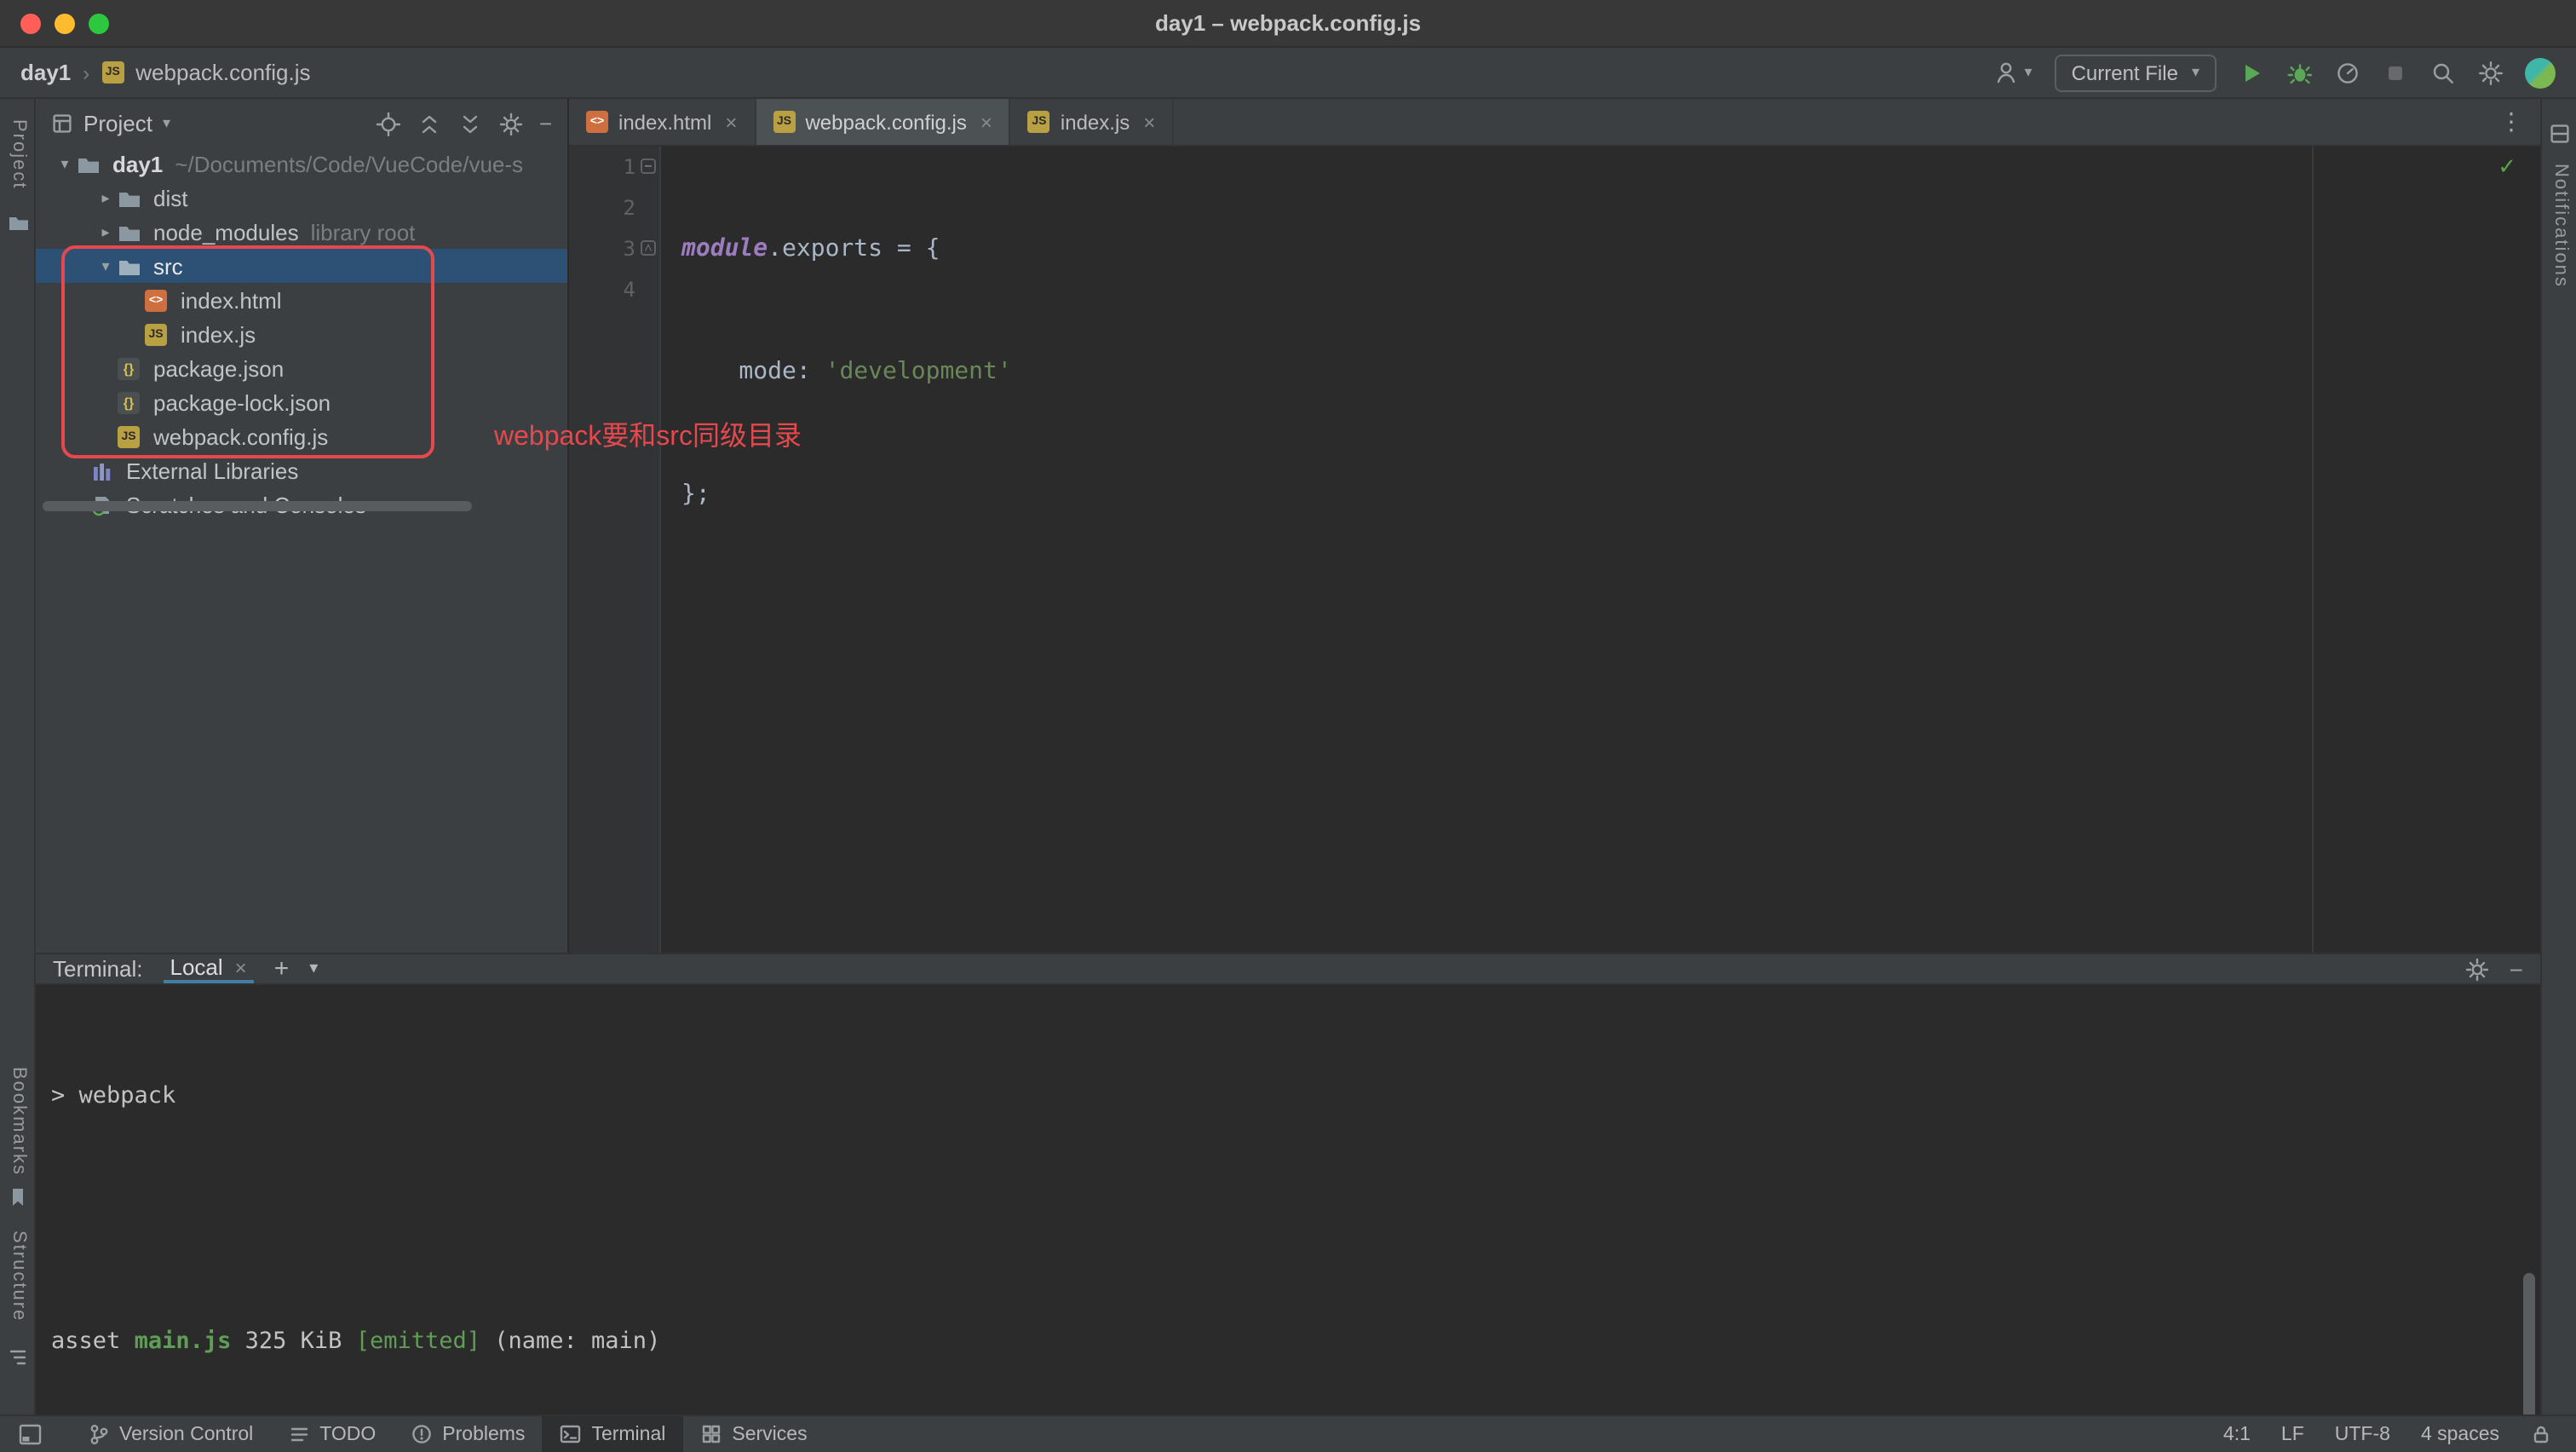 The image size is (2576, 1452). Describe the element at coordinates (2507, 167) in the screenshot. I see `inspections-ok-icon: ✓` at that location.